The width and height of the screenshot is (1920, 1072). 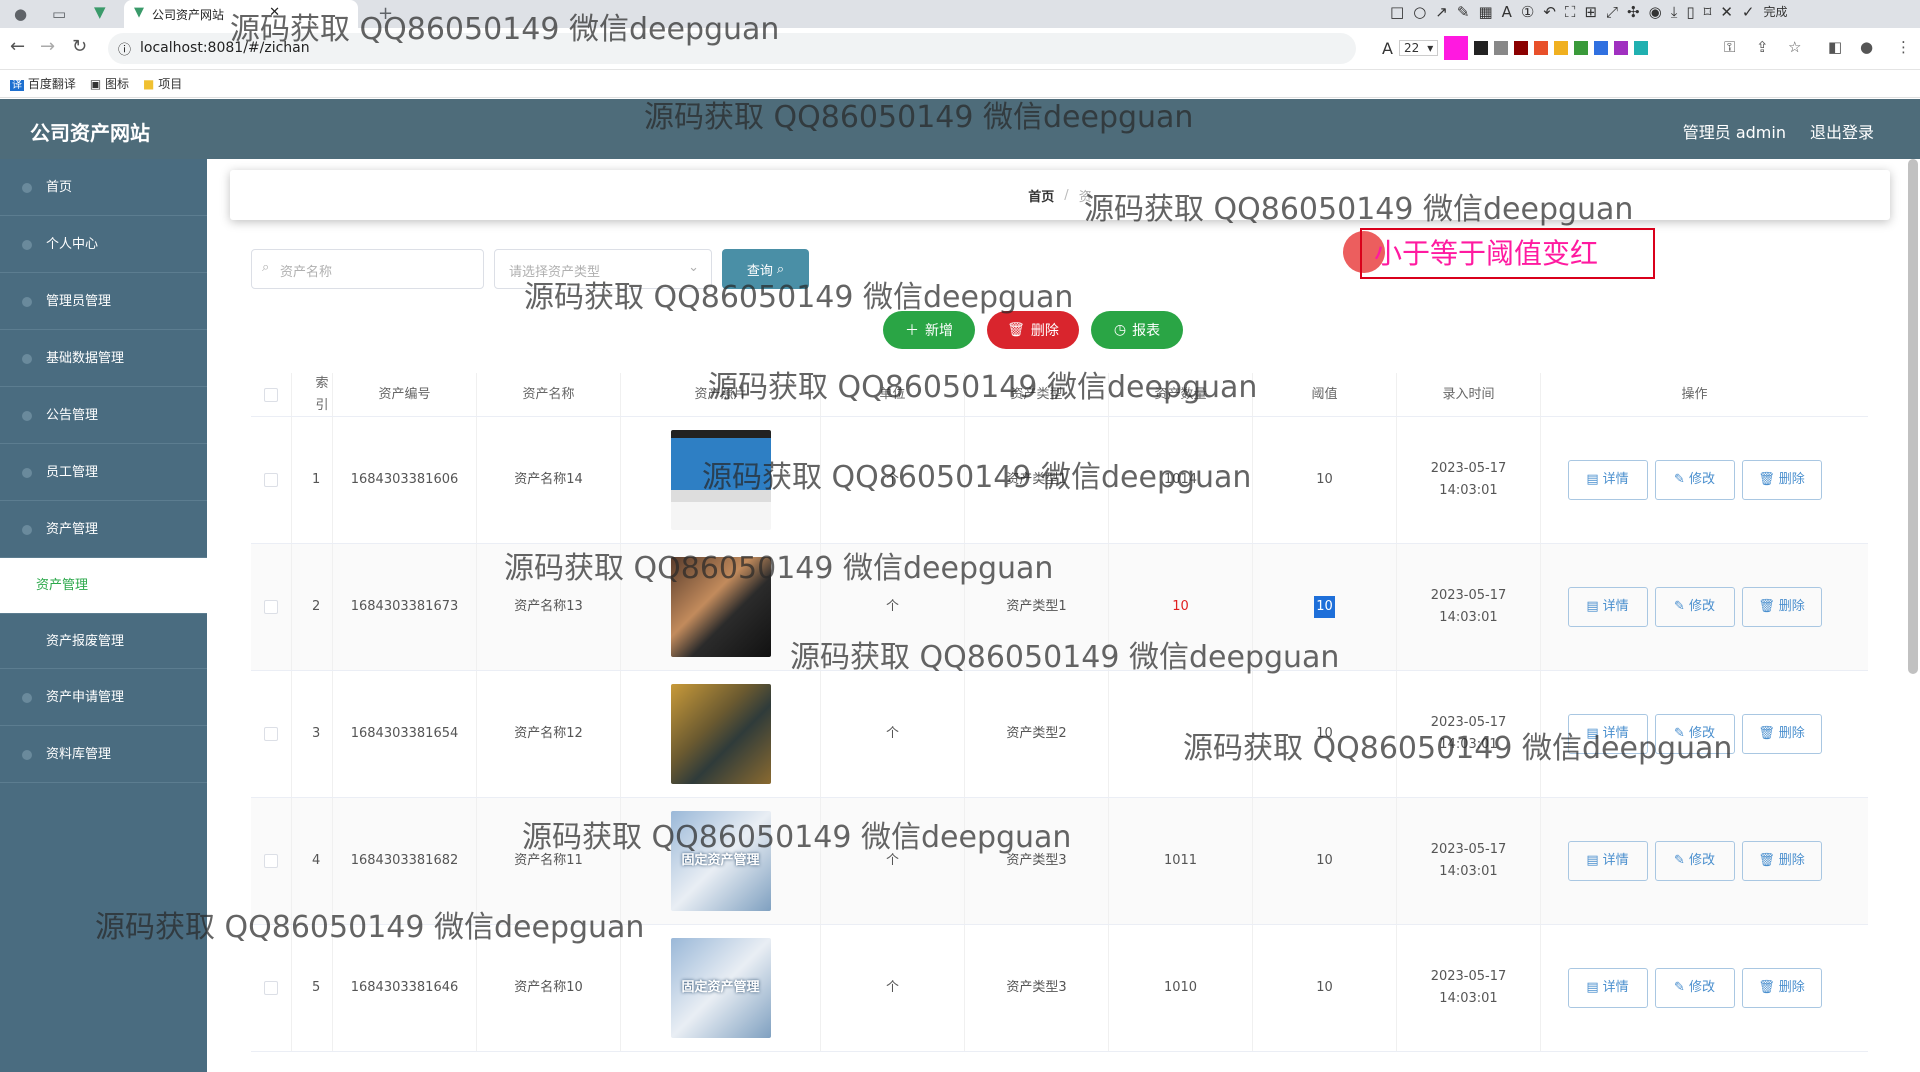 What do you see at coordinates (1842, 131) in the screenshot?
I see `logout-link: 退出登录` at bounding box center [1842, 131].